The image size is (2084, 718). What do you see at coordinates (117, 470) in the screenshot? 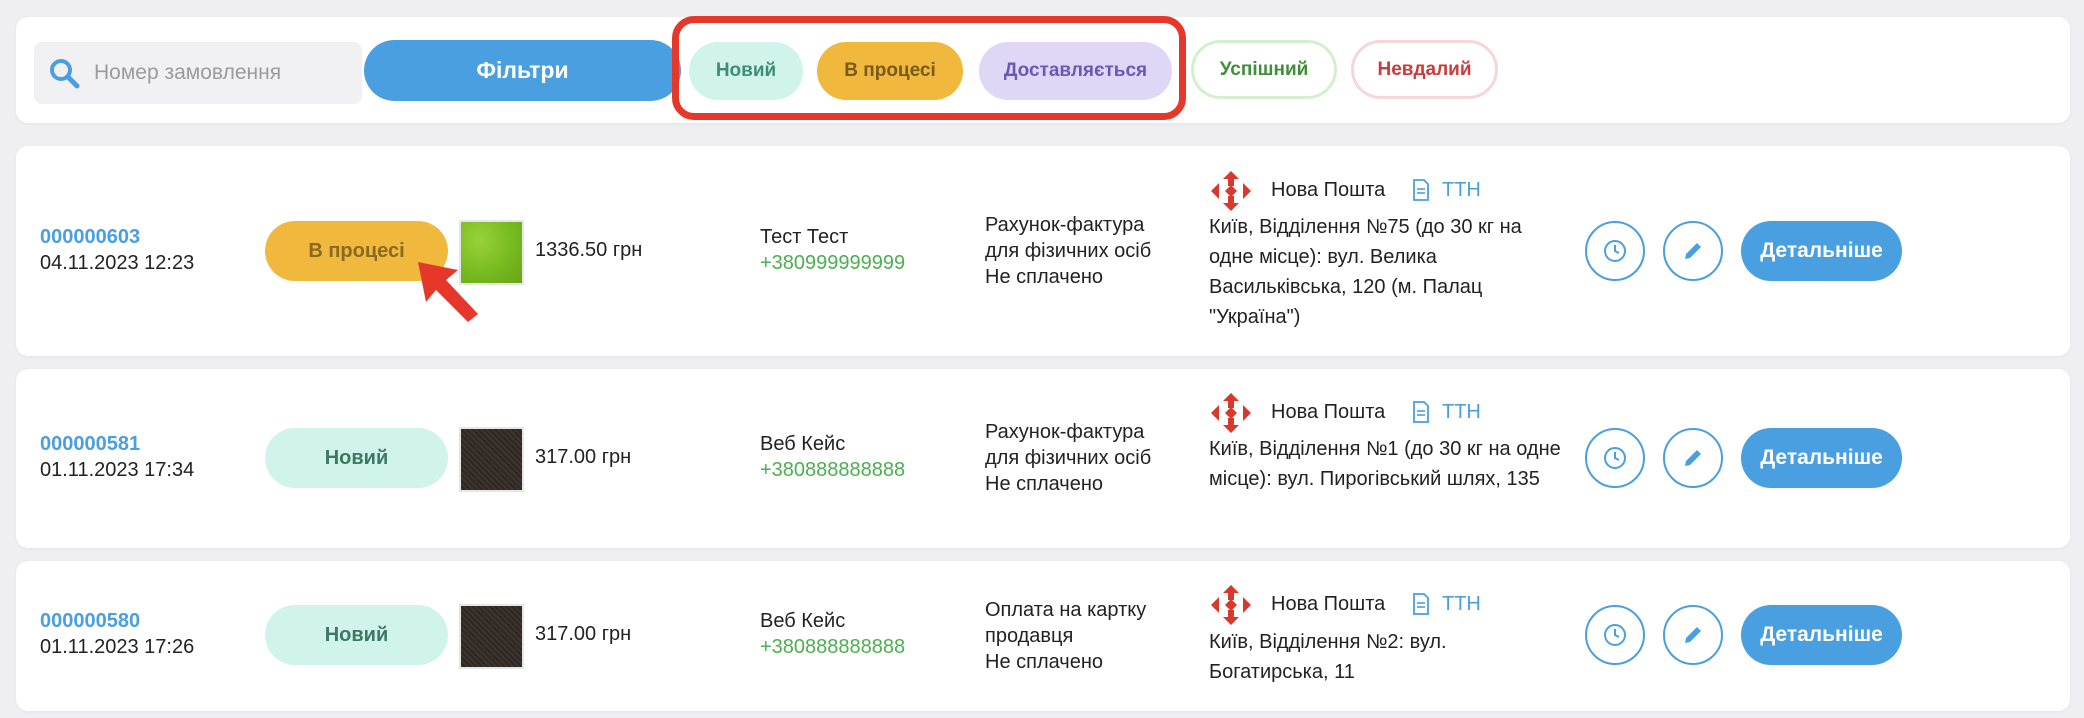
I see `order-date: 01.11.2023 17:34` at bounding box center [117, 470].